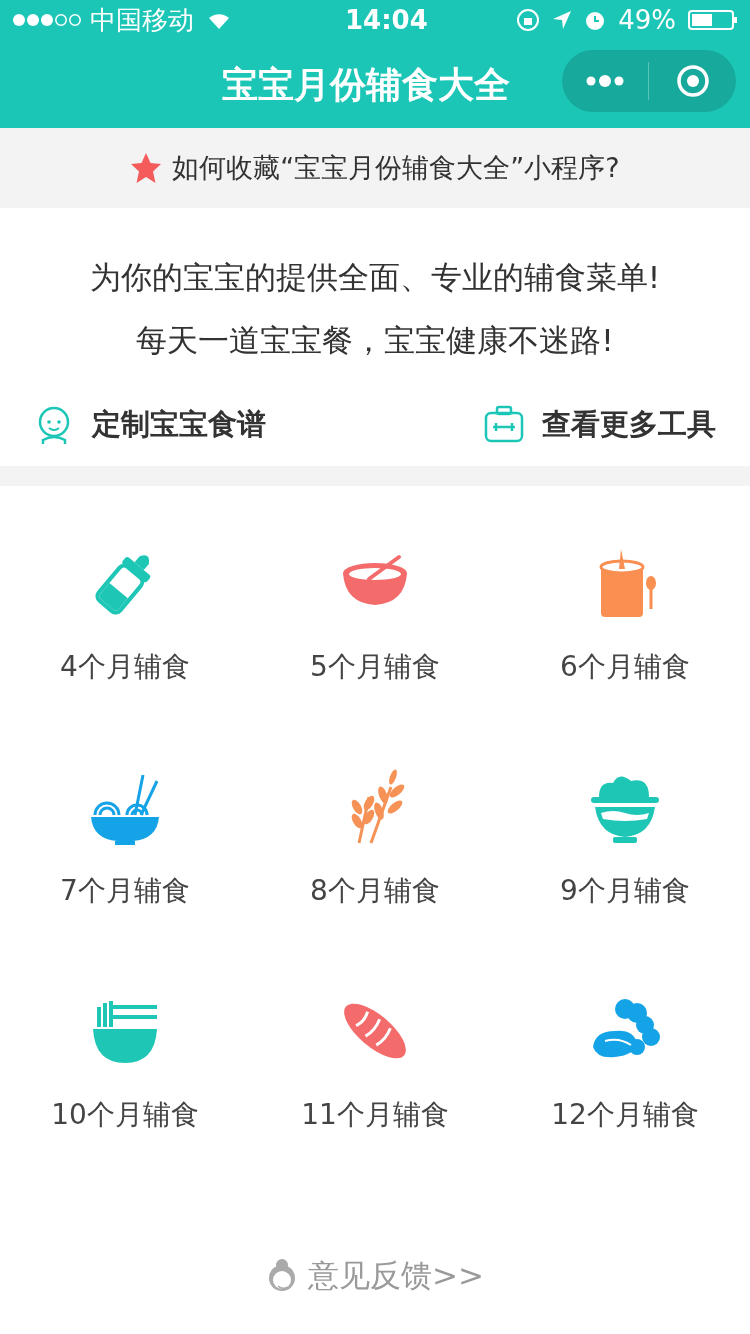  Describe the element at coordinates (375, 836) in the screenshot. I see `month-item: 8个月辅食` at that location.